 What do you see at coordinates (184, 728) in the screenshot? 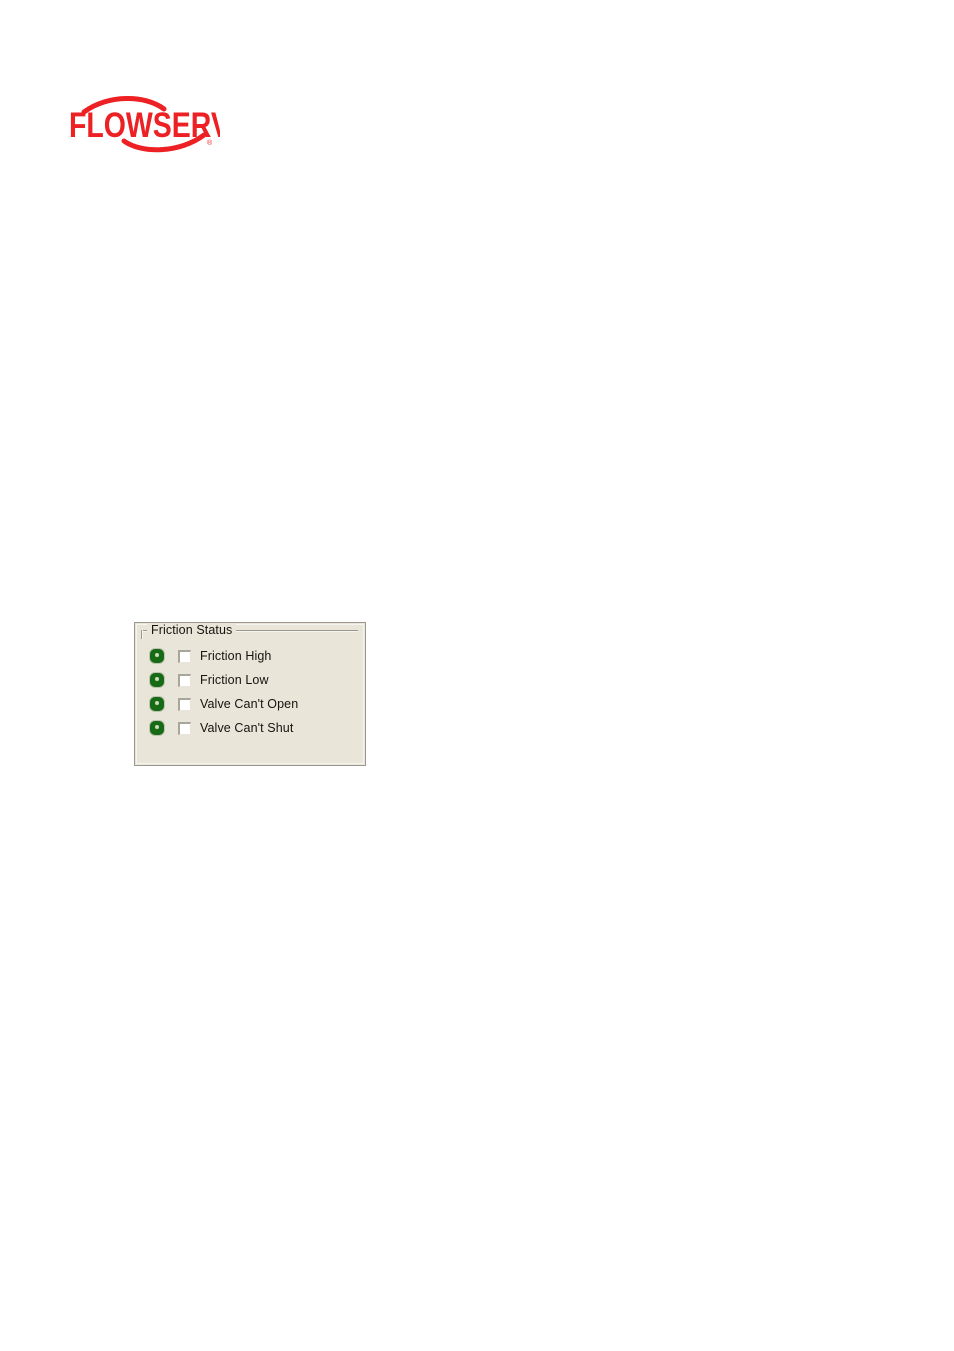
I see `valve-cant-shut-checkbox` at bounding box center [184, 728].